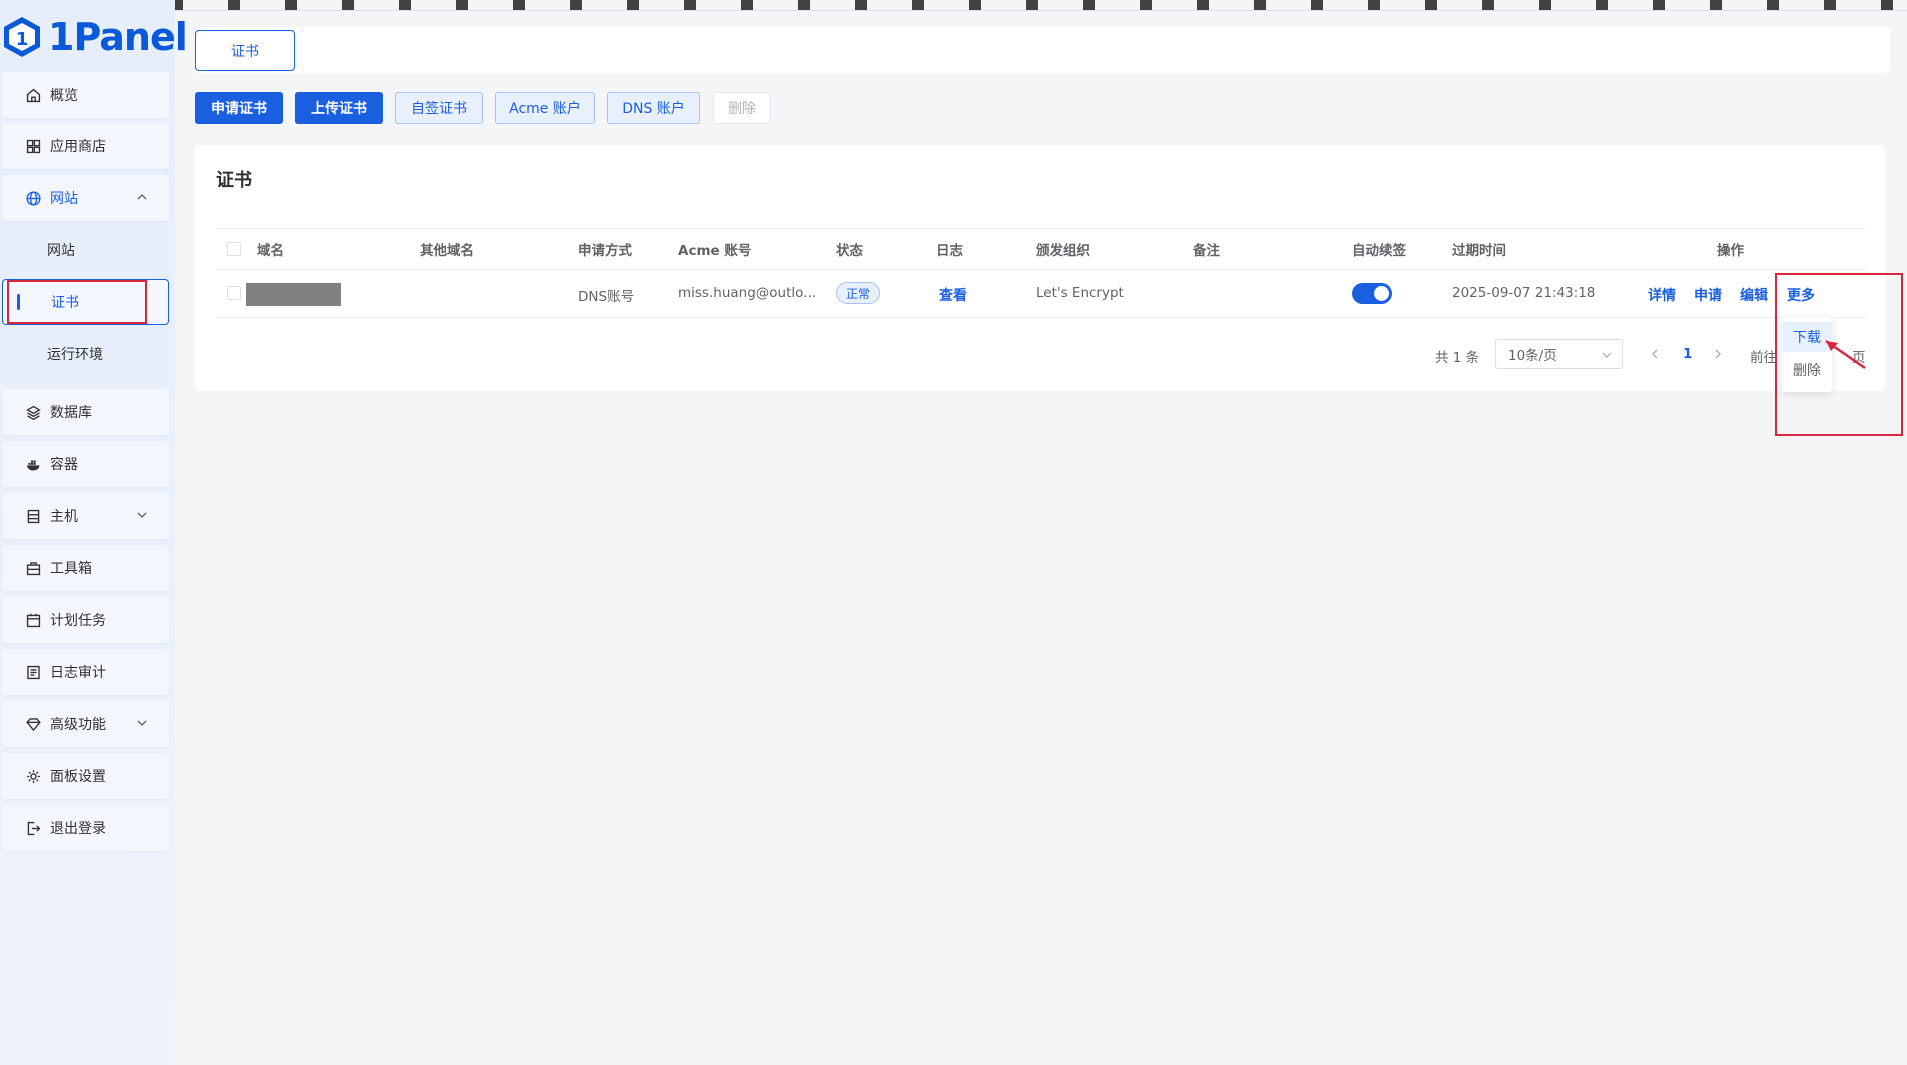 This screenshot has height=1065, width=1907. I want to click on auto-renew-toggle, so click(1372, 293).